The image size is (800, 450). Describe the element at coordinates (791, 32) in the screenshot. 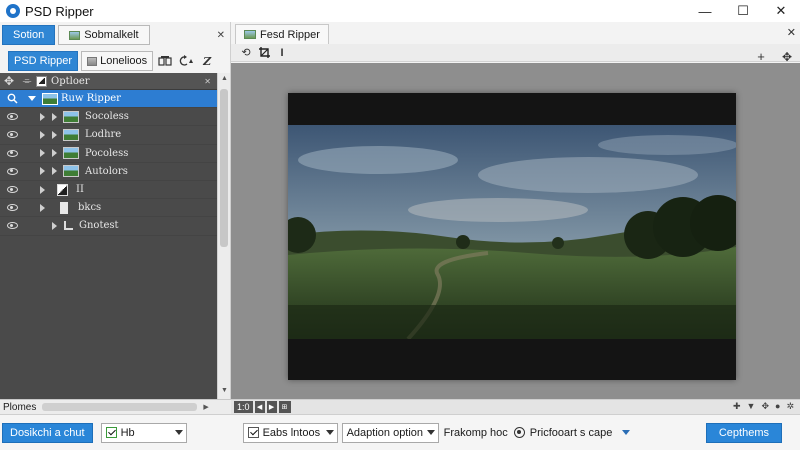

I see `document-close-icon: ✕` at that location.